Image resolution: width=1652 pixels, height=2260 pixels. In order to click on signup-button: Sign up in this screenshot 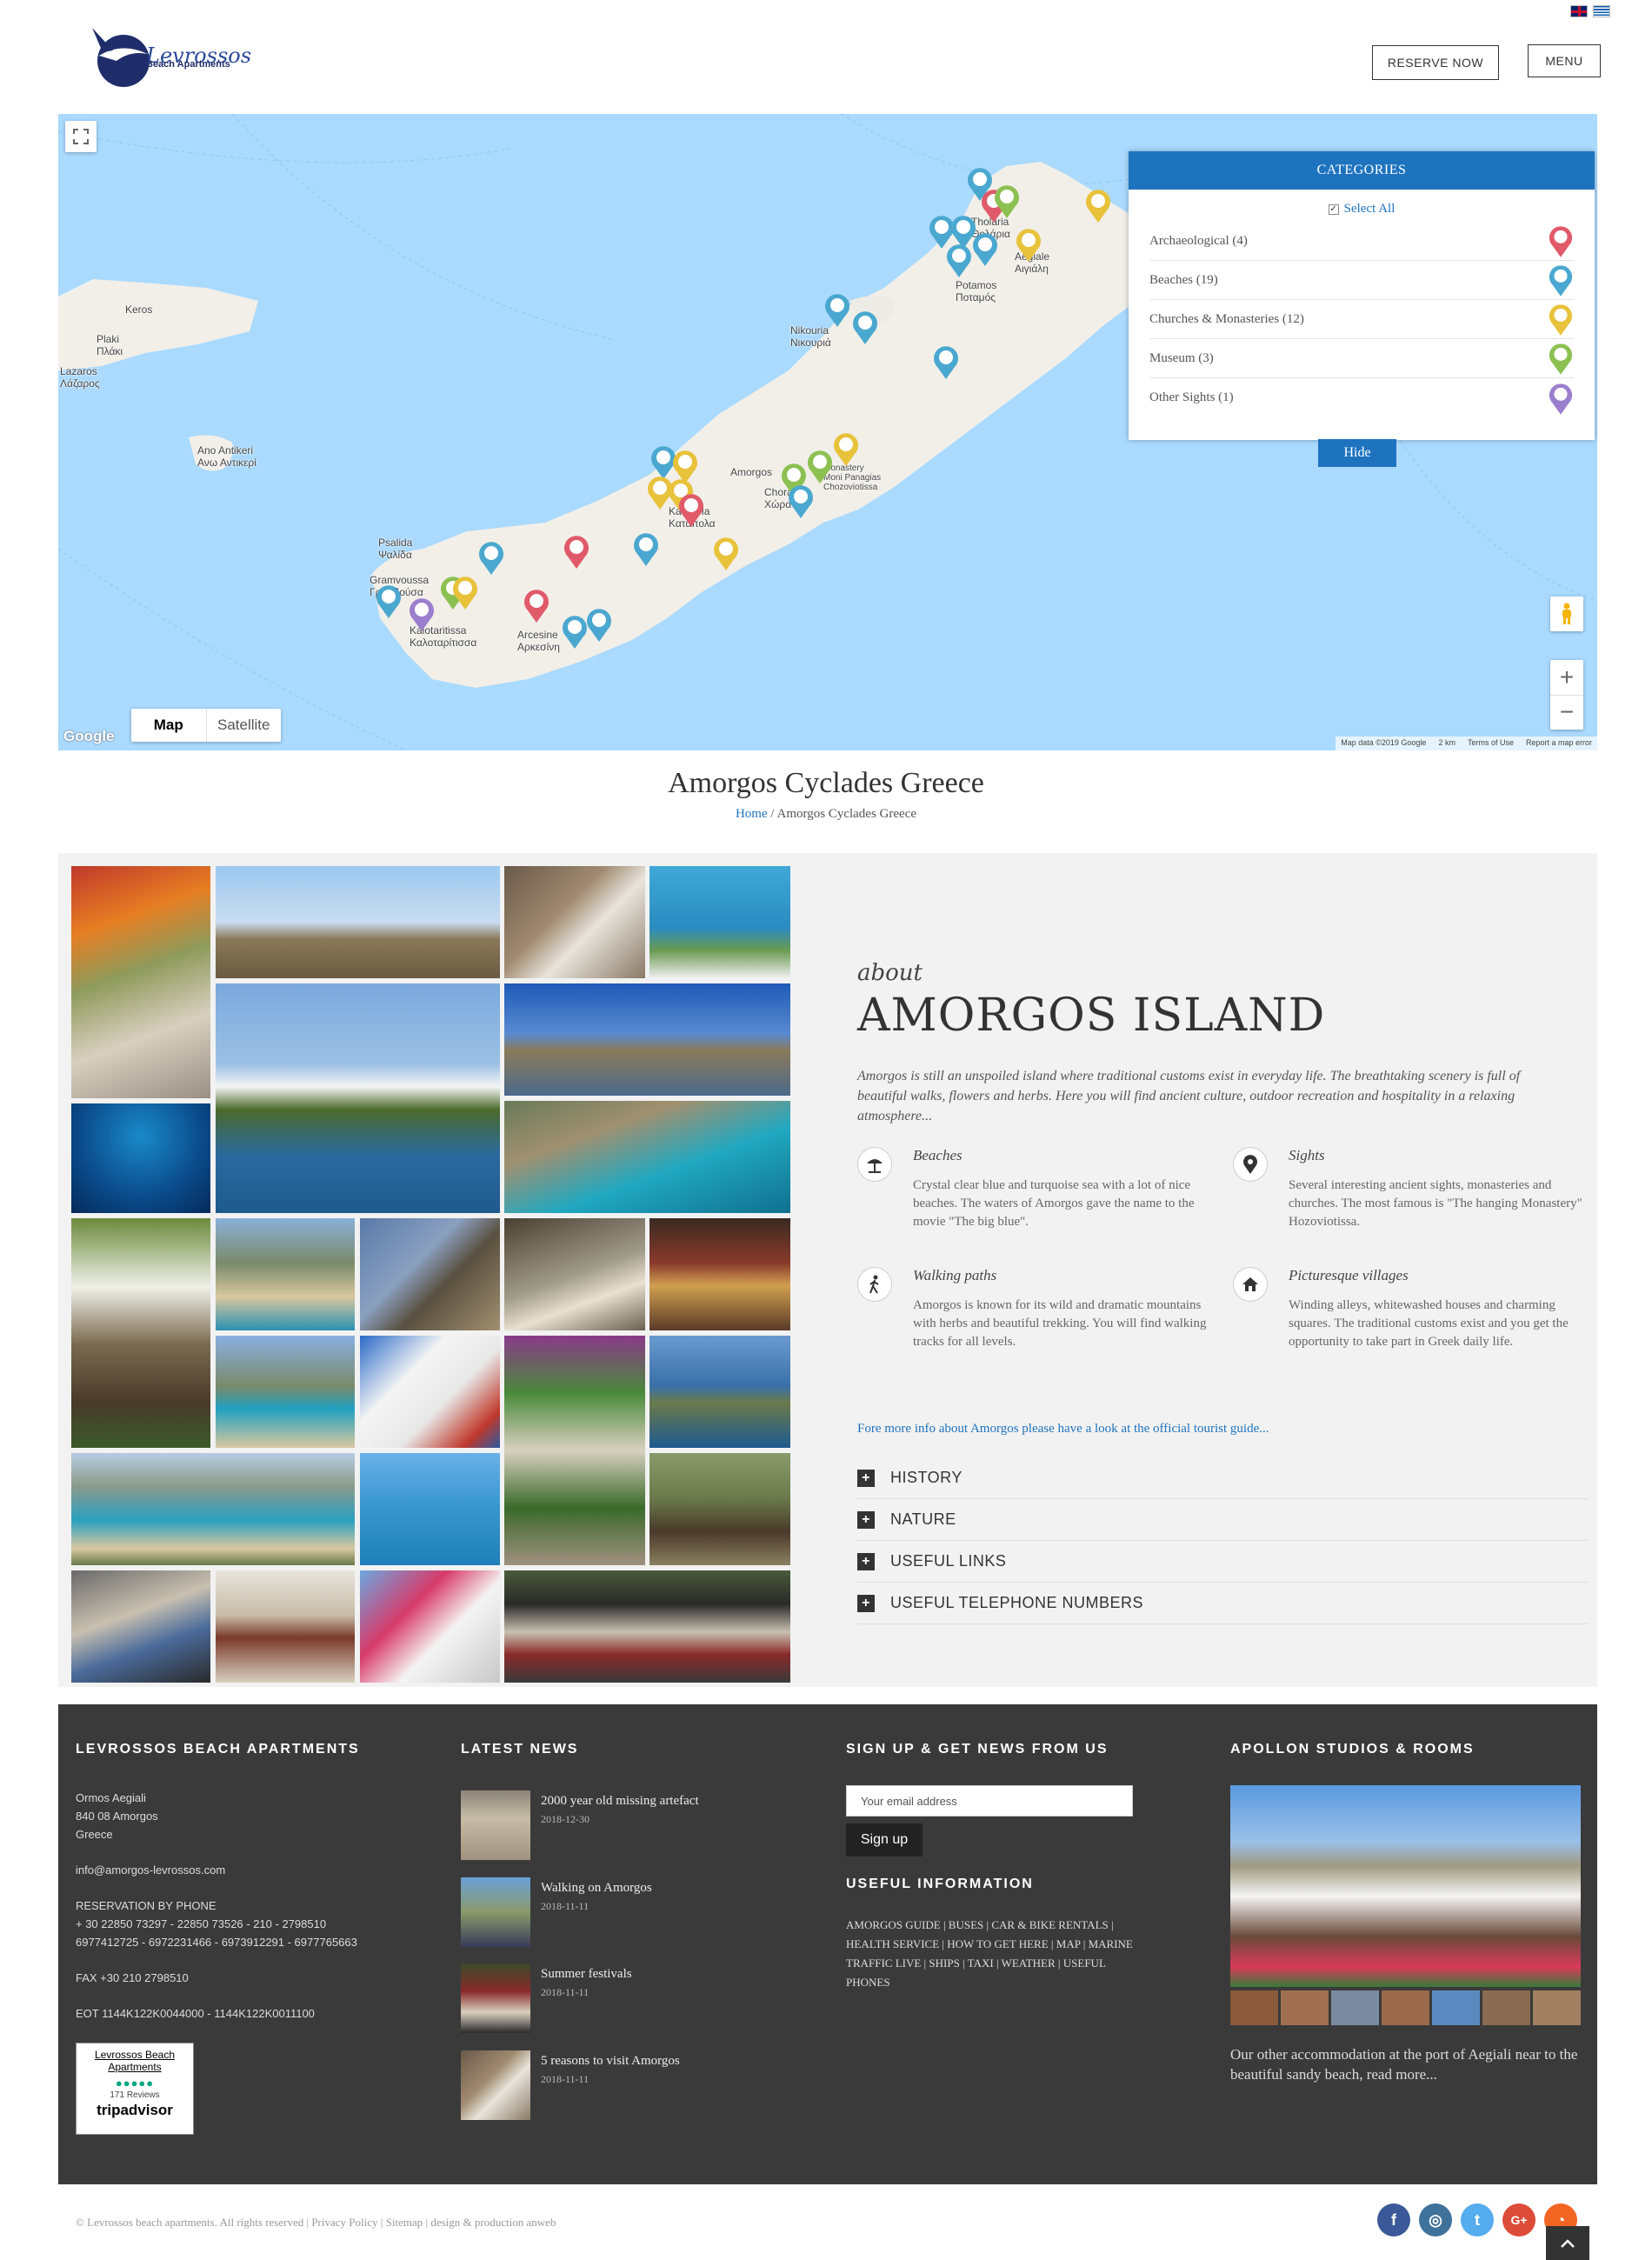, I will do `click(884, 1840)`.